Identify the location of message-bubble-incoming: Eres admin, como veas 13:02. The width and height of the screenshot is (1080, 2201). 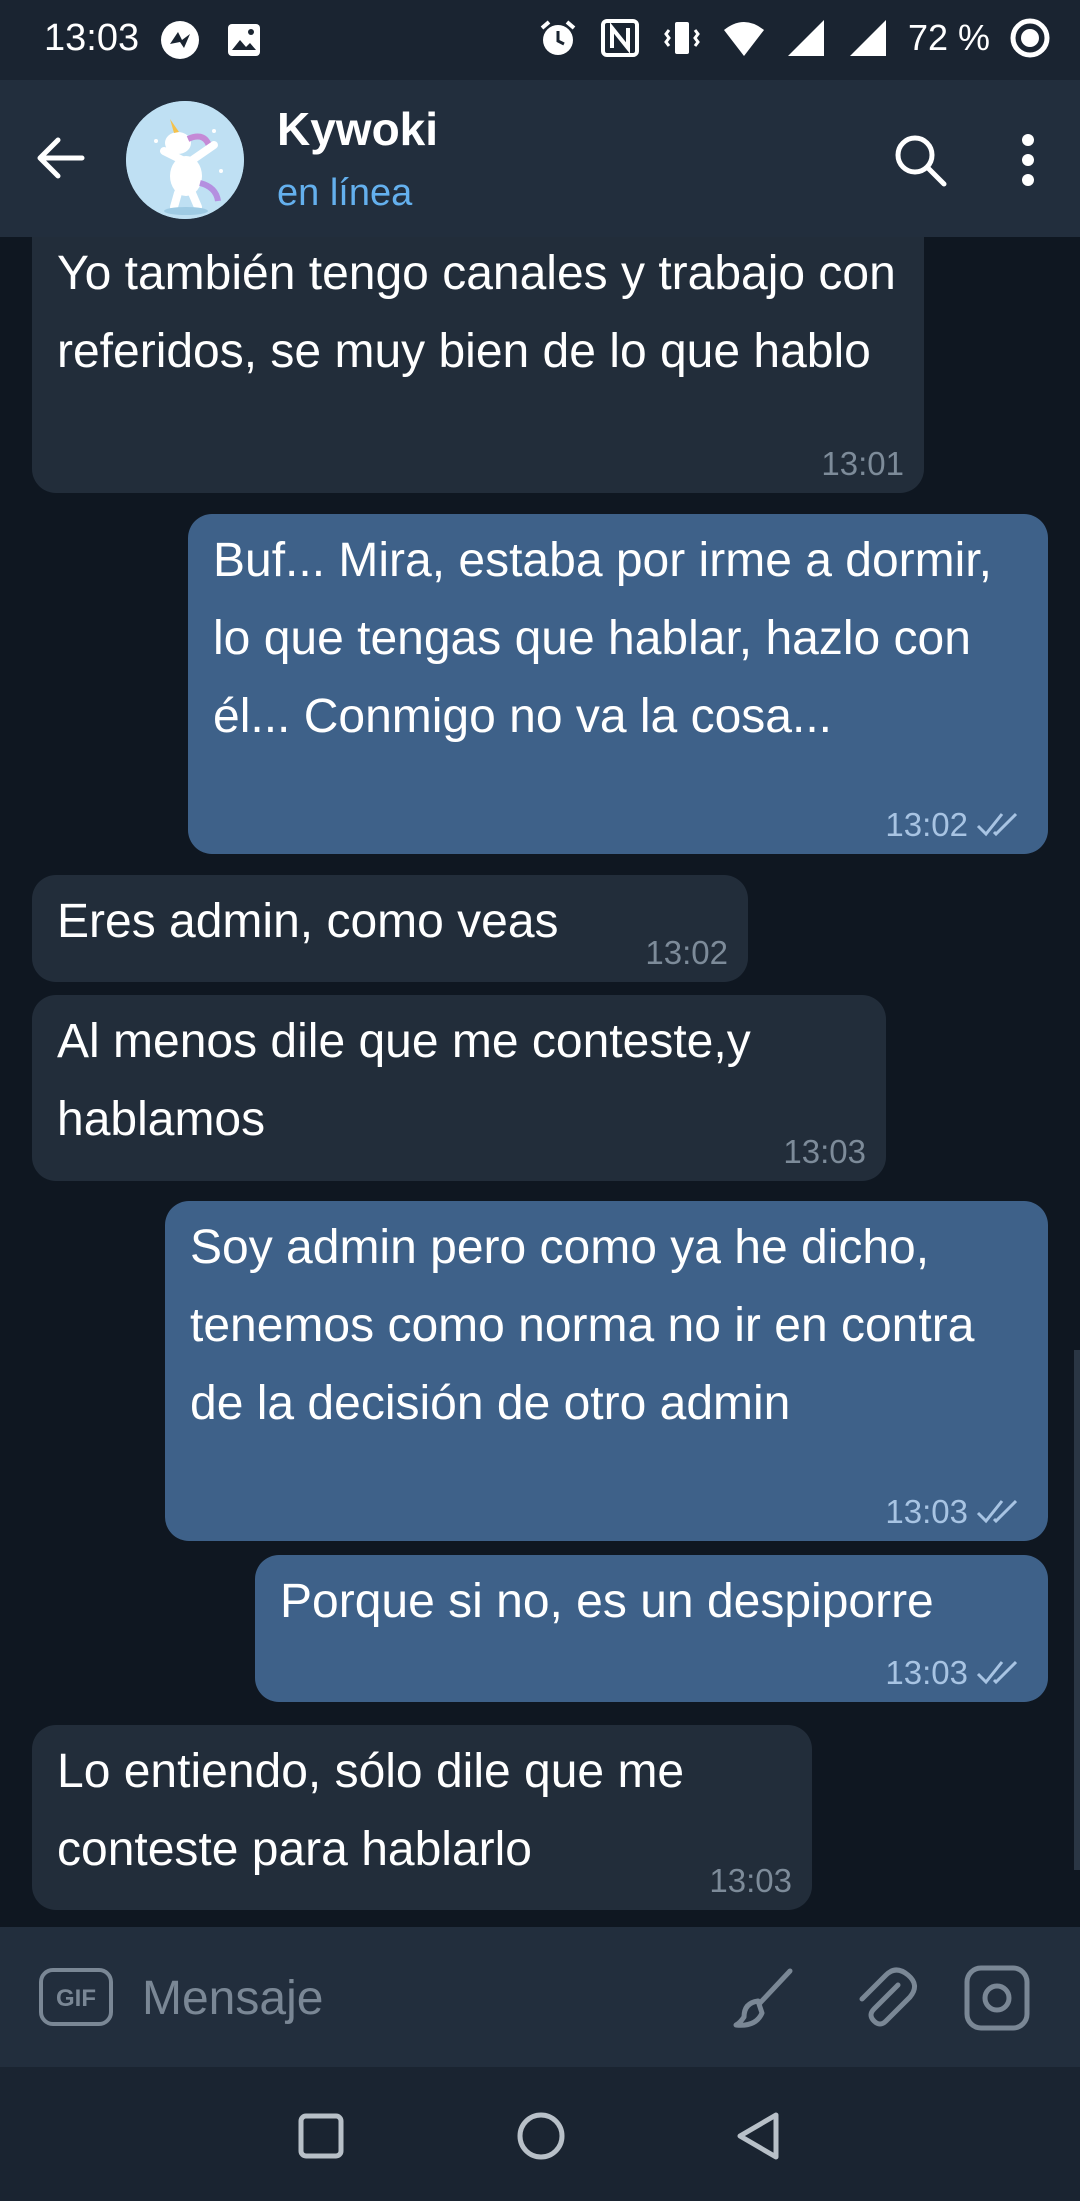
(390, 928).